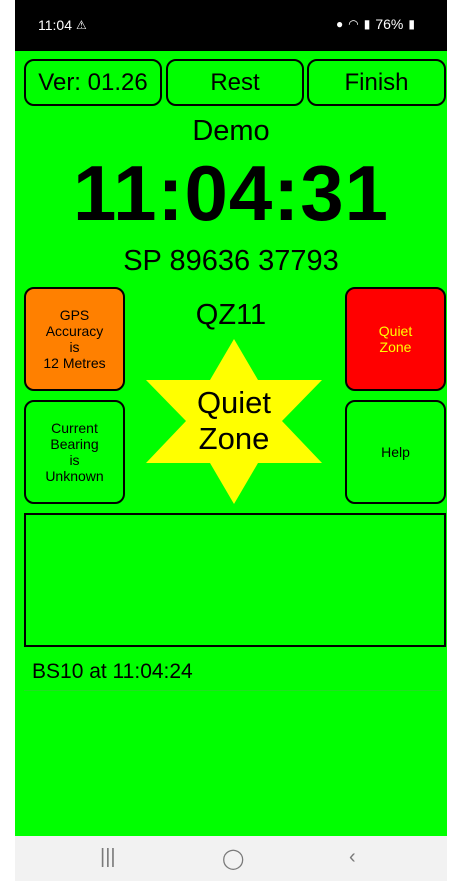 This screenshot has width=461, height=881. What do you see at coordinates (411, 24) in the screenshot?
I see `battery-icon: ▮` at bounding box center [411, 24].